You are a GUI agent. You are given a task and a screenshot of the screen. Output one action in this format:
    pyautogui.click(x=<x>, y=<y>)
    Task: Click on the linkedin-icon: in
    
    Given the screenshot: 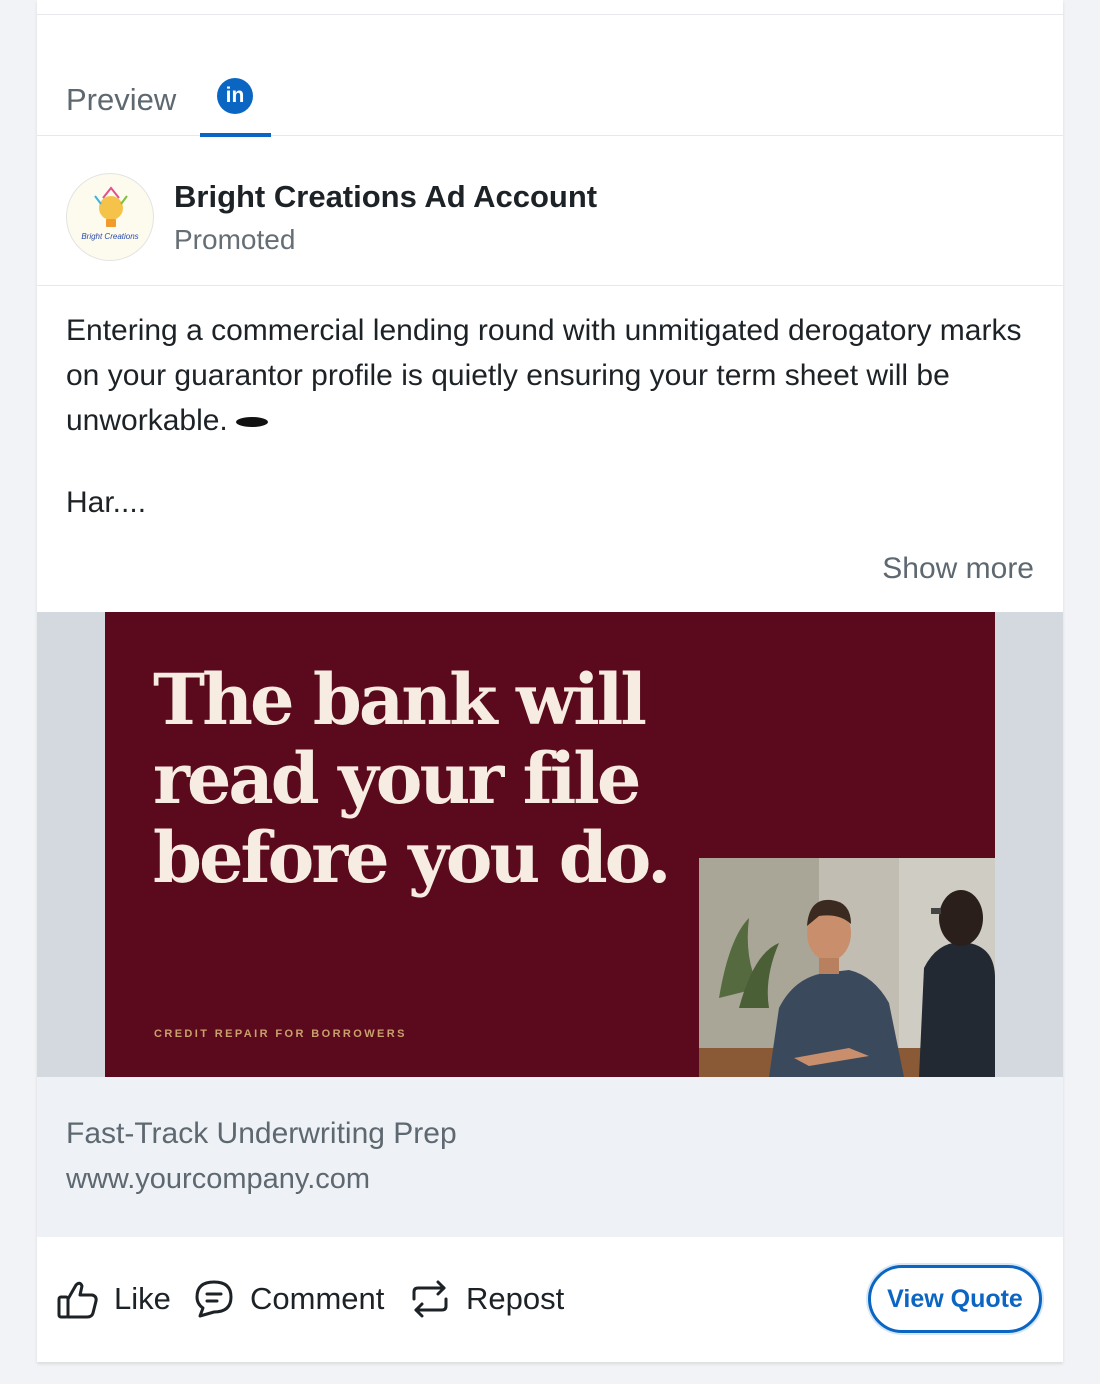 What is the action you would take?
    pyautogui.click(x=235, y=96)
    